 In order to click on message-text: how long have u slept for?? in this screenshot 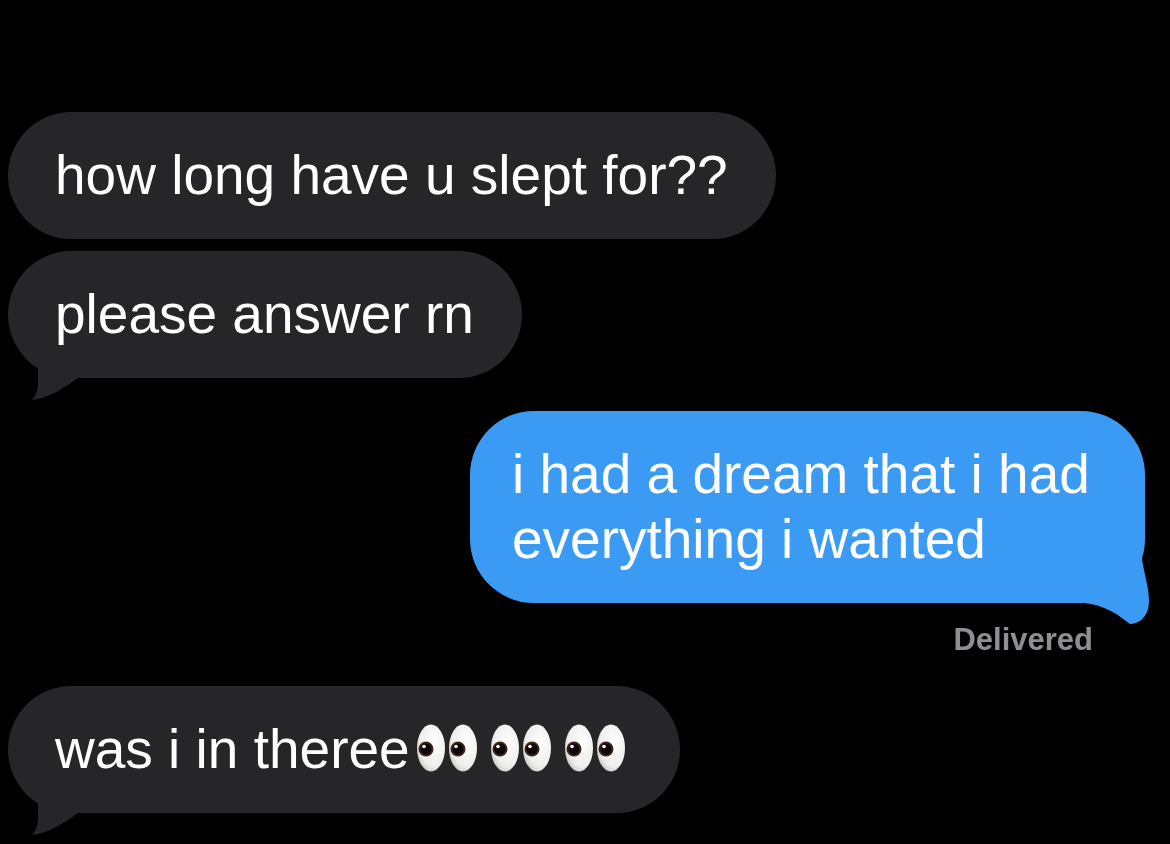, I will do `click(391, 175)`.